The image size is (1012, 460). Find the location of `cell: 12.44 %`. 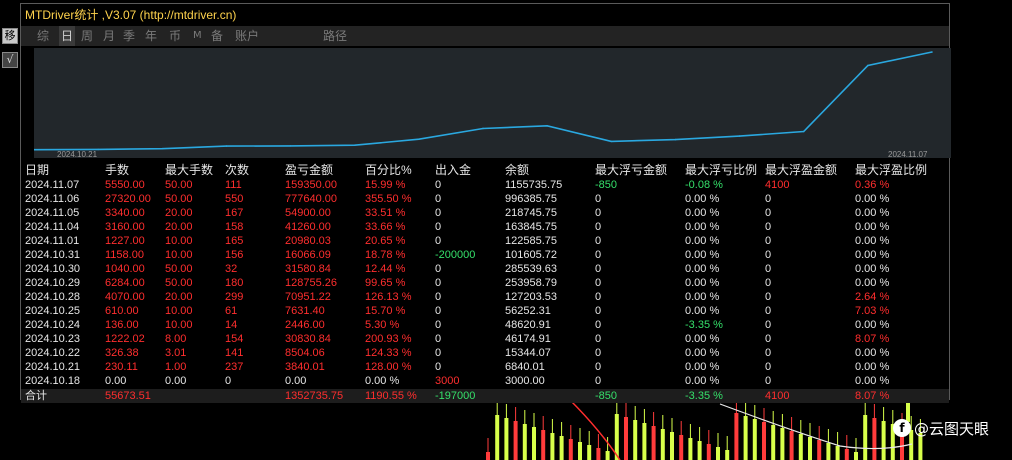

cell: 12.44 % is located at coordinates (385, 269).